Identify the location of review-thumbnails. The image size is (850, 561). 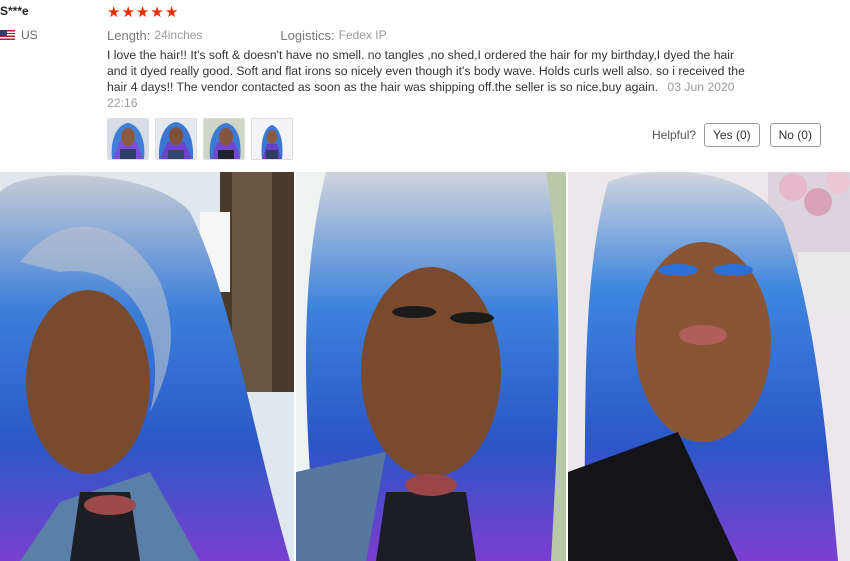
(200, 139).